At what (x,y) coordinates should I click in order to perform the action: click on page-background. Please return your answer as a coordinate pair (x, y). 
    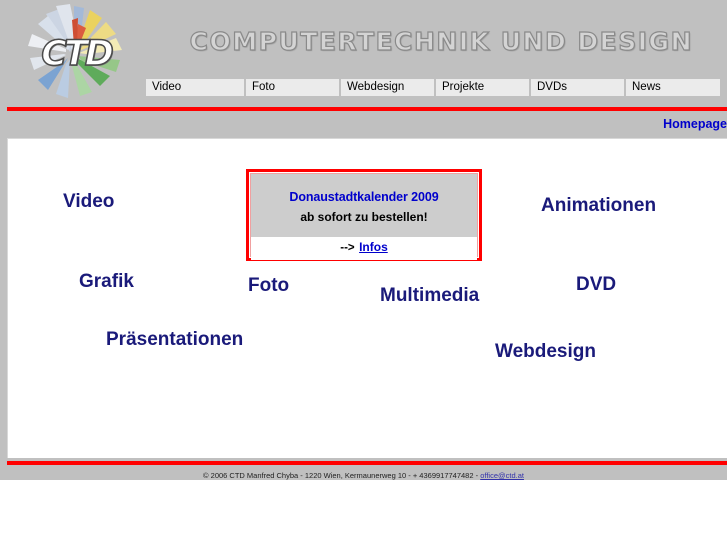
    Looking at the image, I should click on (363, 512).